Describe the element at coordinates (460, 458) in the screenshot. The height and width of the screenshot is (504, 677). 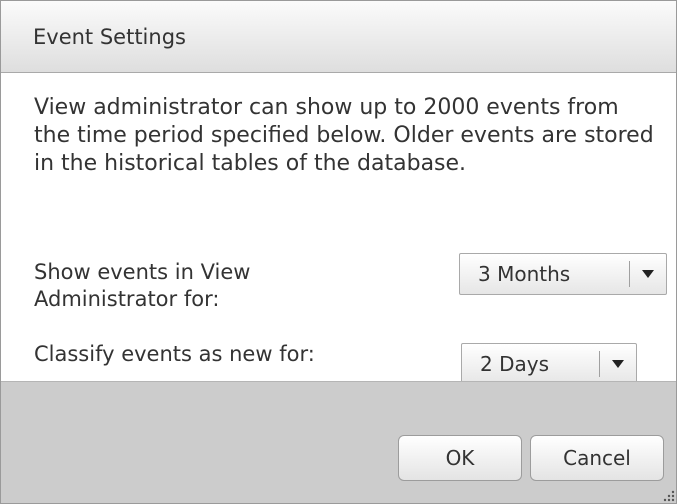
I see `ok-button: OK` at that location.